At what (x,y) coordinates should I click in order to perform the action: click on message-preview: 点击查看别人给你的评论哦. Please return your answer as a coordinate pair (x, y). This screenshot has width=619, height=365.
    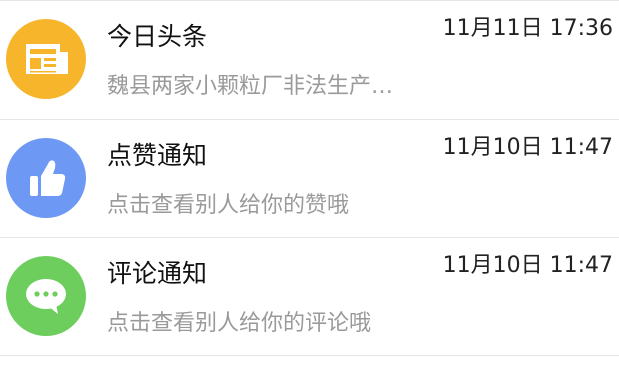
    Looking at the image, I should click on (239, 323).